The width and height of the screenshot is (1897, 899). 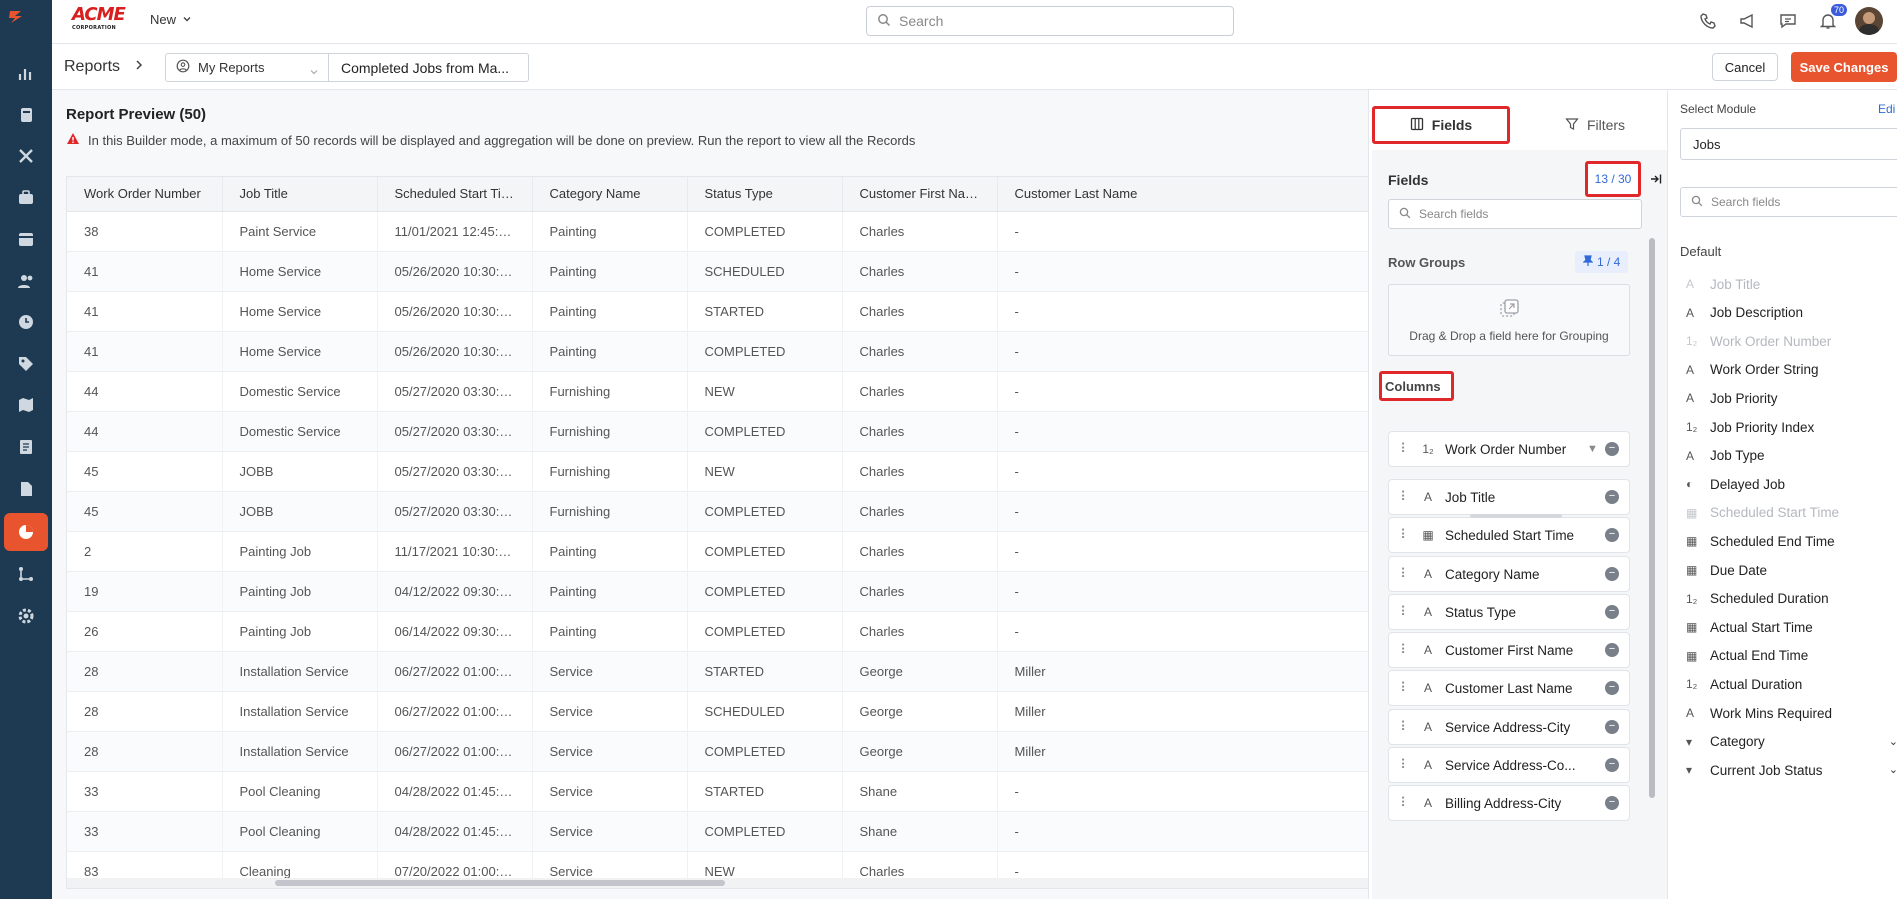 I want to click on module-field-item: ◐ Delayed Job, so click(x=1791, y=484).